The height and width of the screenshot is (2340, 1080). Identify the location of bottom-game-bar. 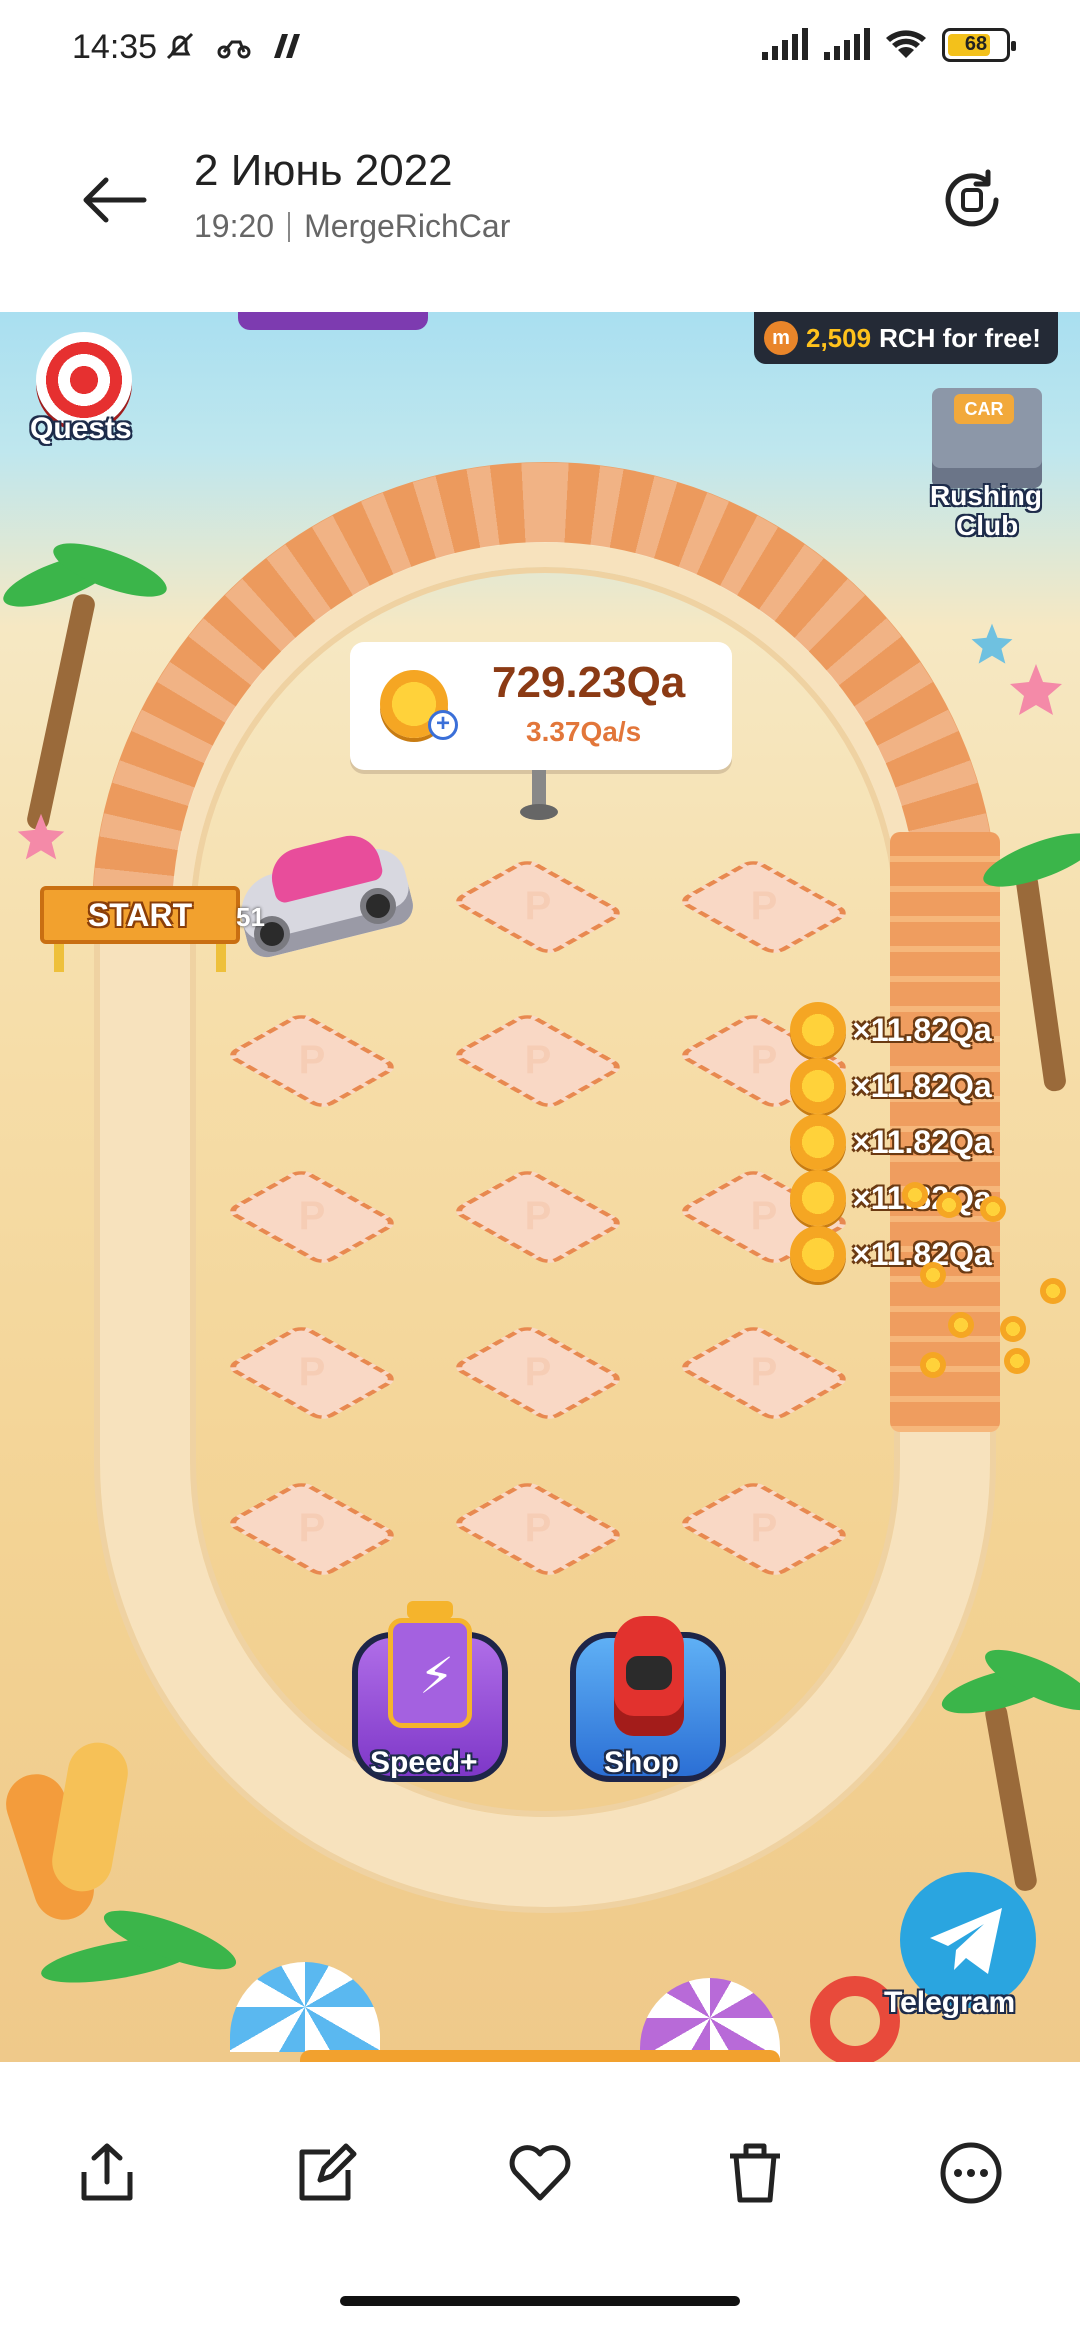
(540, 2056).